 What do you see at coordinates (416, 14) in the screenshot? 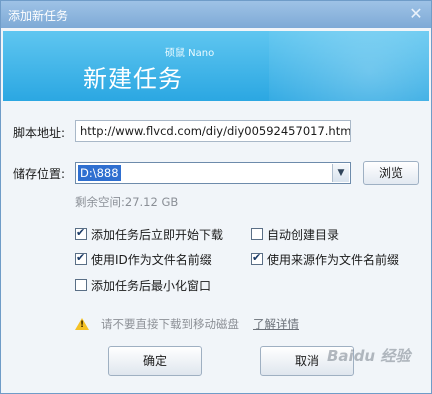
I see `close-icon: ✕` at bounding box center [416, 14].